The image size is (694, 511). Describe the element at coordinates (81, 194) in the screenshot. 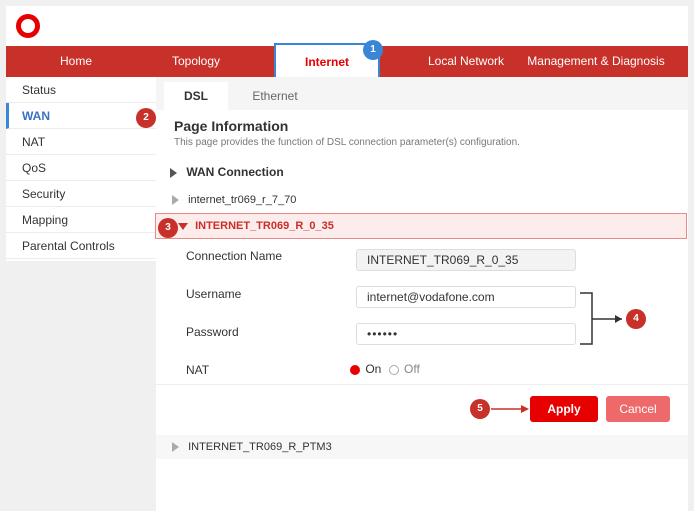

I see `sidebar-item-security: Security` at that location.